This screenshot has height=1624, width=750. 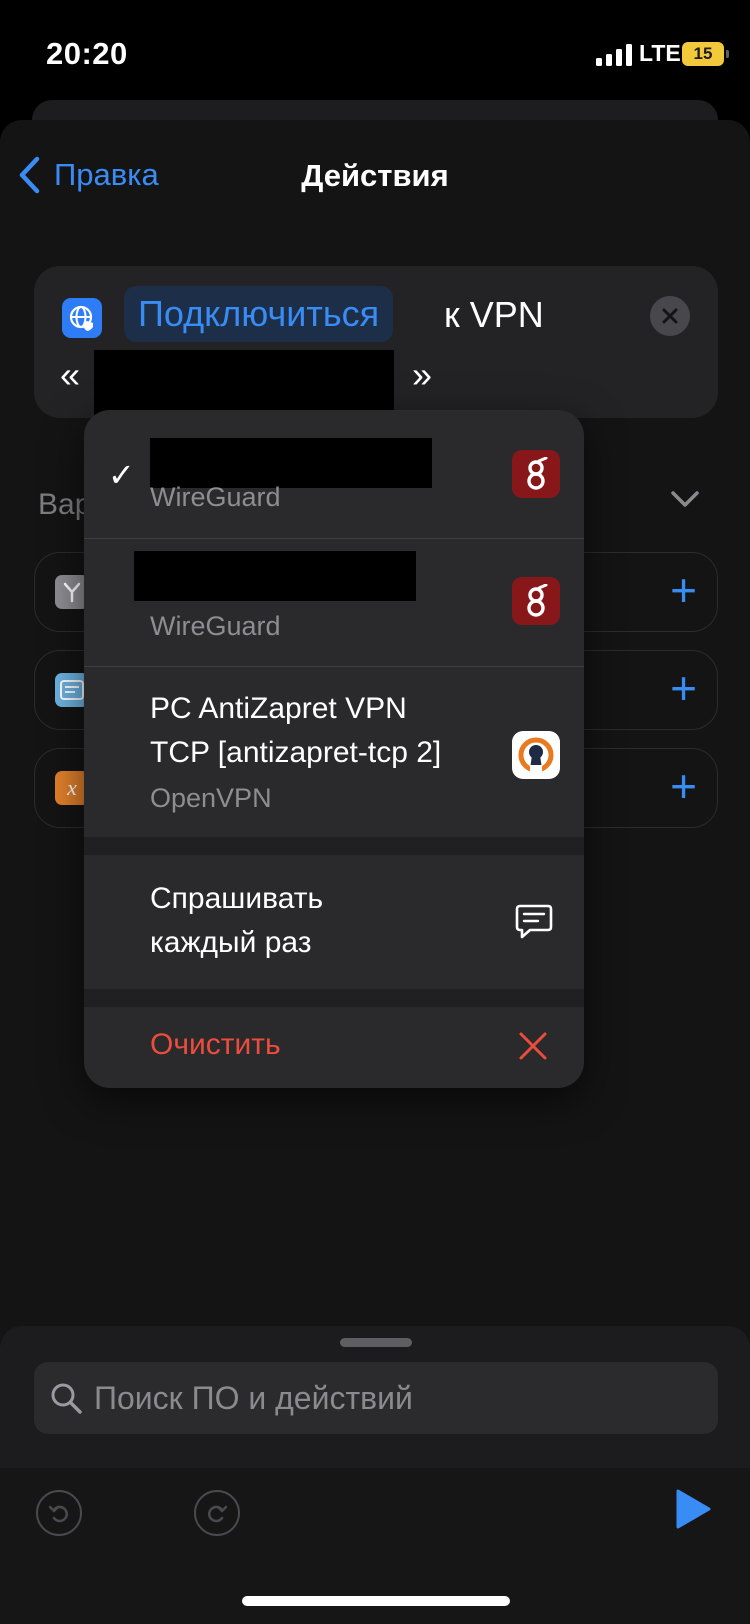 I want to click on status-bar: 20:20 LTE 15, so click(x=375, y=50).